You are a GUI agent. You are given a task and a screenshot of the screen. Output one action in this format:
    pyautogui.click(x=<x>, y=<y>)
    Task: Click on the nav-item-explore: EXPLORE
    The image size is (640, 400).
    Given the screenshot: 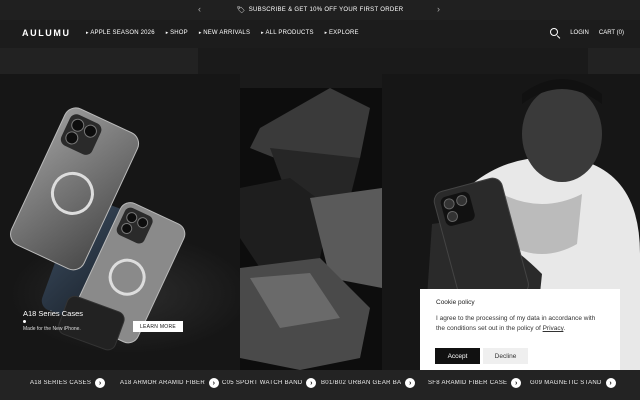 What is the action you would take?
    pyautogui.click(x=342, y=33)
    